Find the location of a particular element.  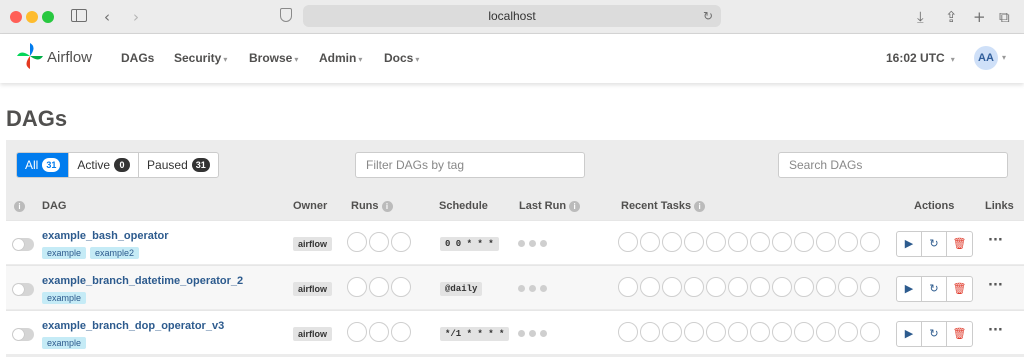

filter-active-button: Active 0 is located at coordinates (104, 165).